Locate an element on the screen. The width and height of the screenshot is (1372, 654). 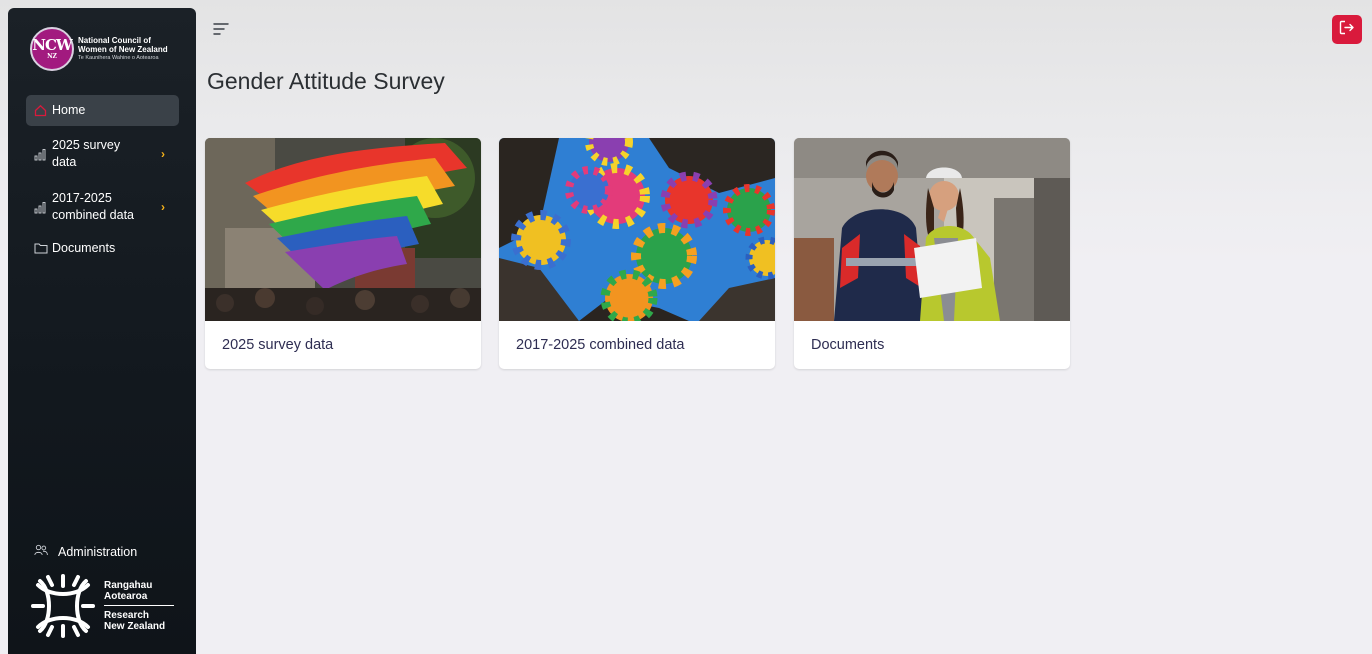
ncw-logo-nz: NZ is located at coordinates (52, 56).